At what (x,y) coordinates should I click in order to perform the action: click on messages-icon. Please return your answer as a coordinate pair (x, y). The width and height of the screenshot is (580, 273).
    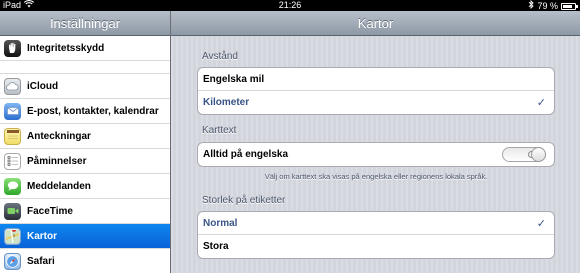
    Looking at the image, I should click on (12, 186).